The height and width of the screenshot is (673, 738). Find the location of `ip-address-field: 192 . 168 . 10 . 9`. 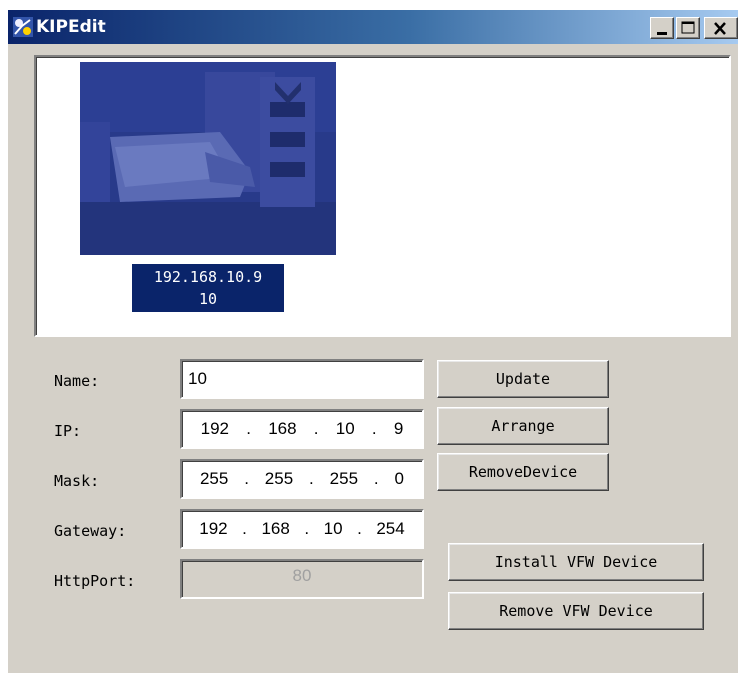

ip-address-field: 192 . 168 . 10 . 9 is located at coordinates (302, 429).